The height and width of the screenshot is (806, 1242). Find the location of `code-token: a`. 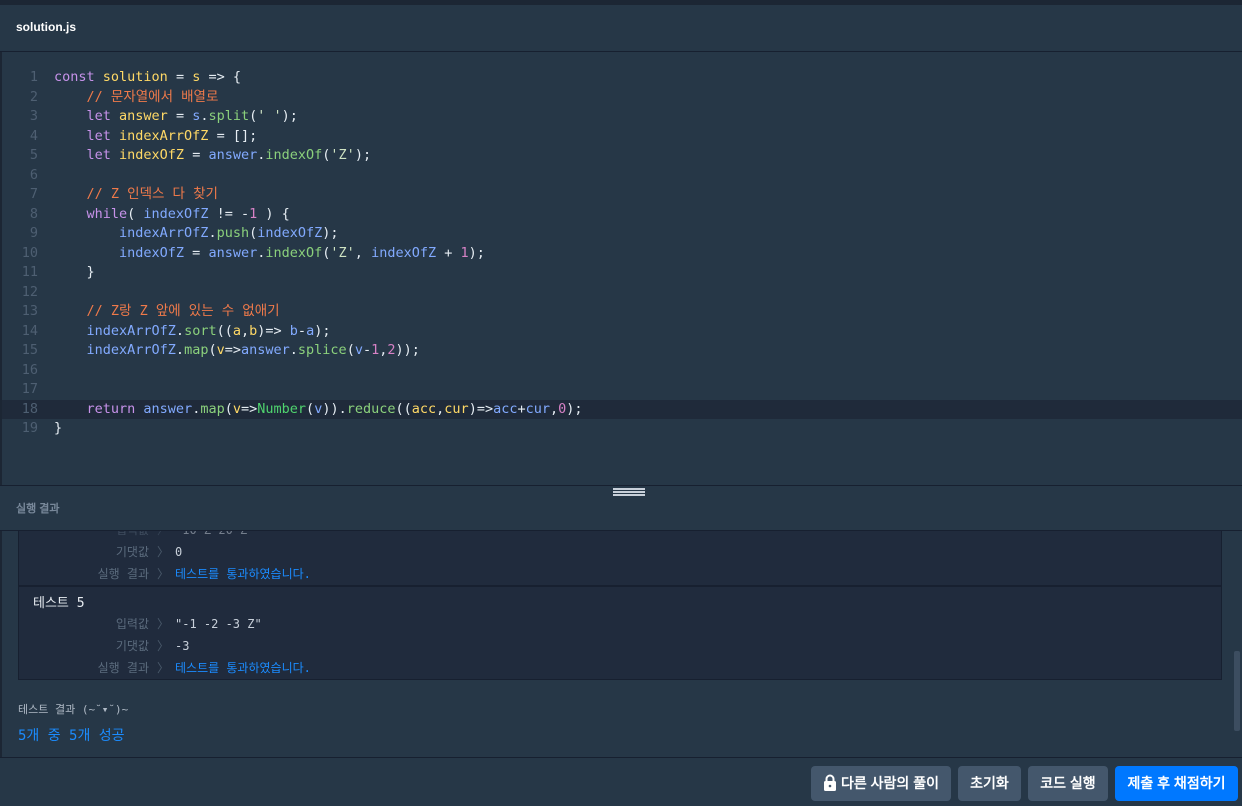

code-token: a is located at coordinates (236, 330).